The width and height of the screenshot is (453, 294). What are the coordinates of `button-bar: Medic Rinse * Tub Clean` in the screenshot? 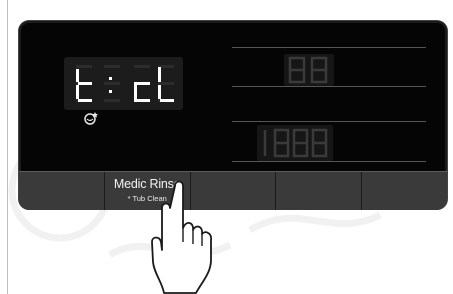 It's located at (233, 190).